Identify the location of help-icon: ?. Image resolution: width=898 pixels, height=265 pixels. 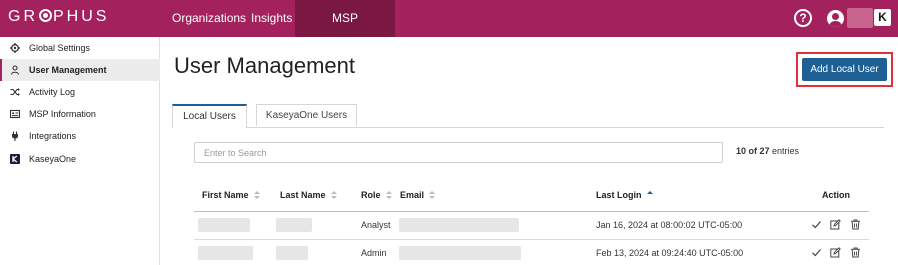
(803, 18).